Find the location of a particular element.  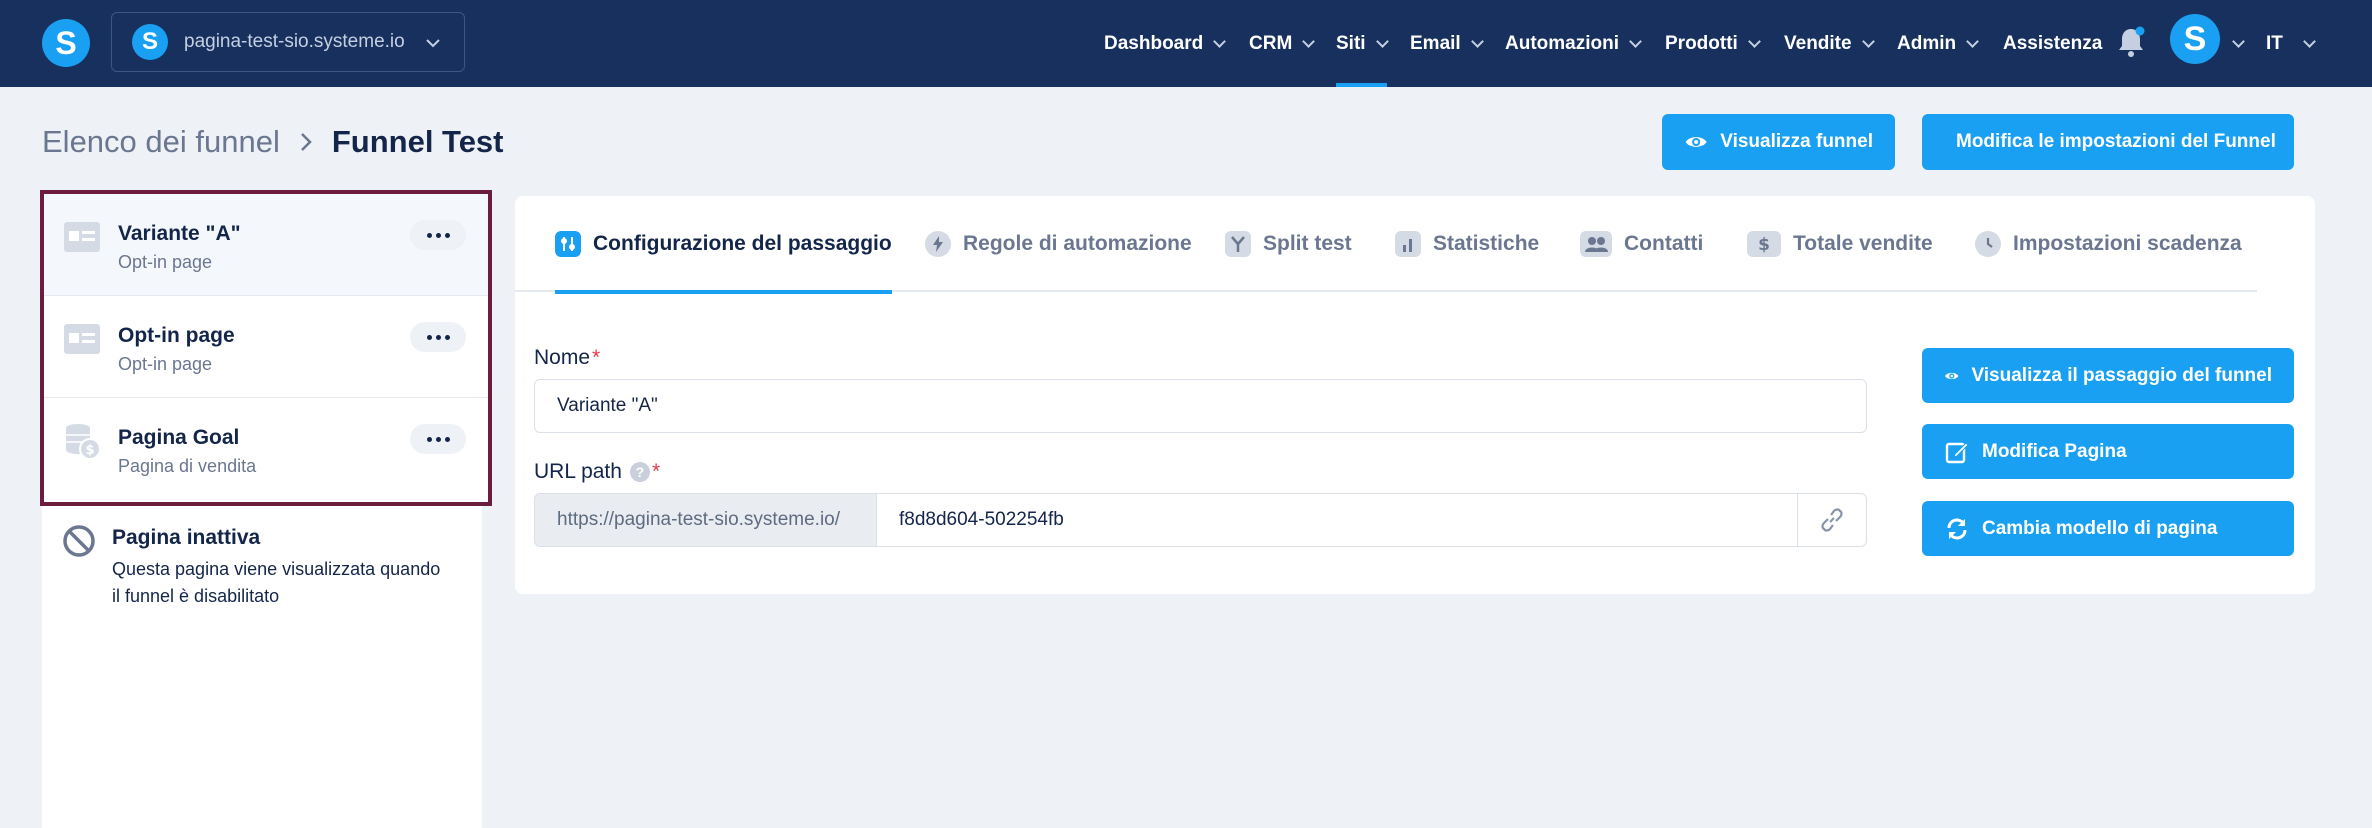

view-funnel-button: Visualizza funnel is located at coordinates (1778, 142).